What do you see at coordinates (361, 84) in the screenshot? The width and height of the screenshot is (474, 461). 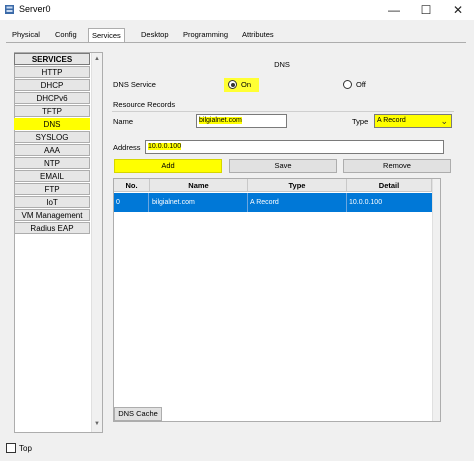 I see `dns-off-label: Off` at bounding box center [361, 84].